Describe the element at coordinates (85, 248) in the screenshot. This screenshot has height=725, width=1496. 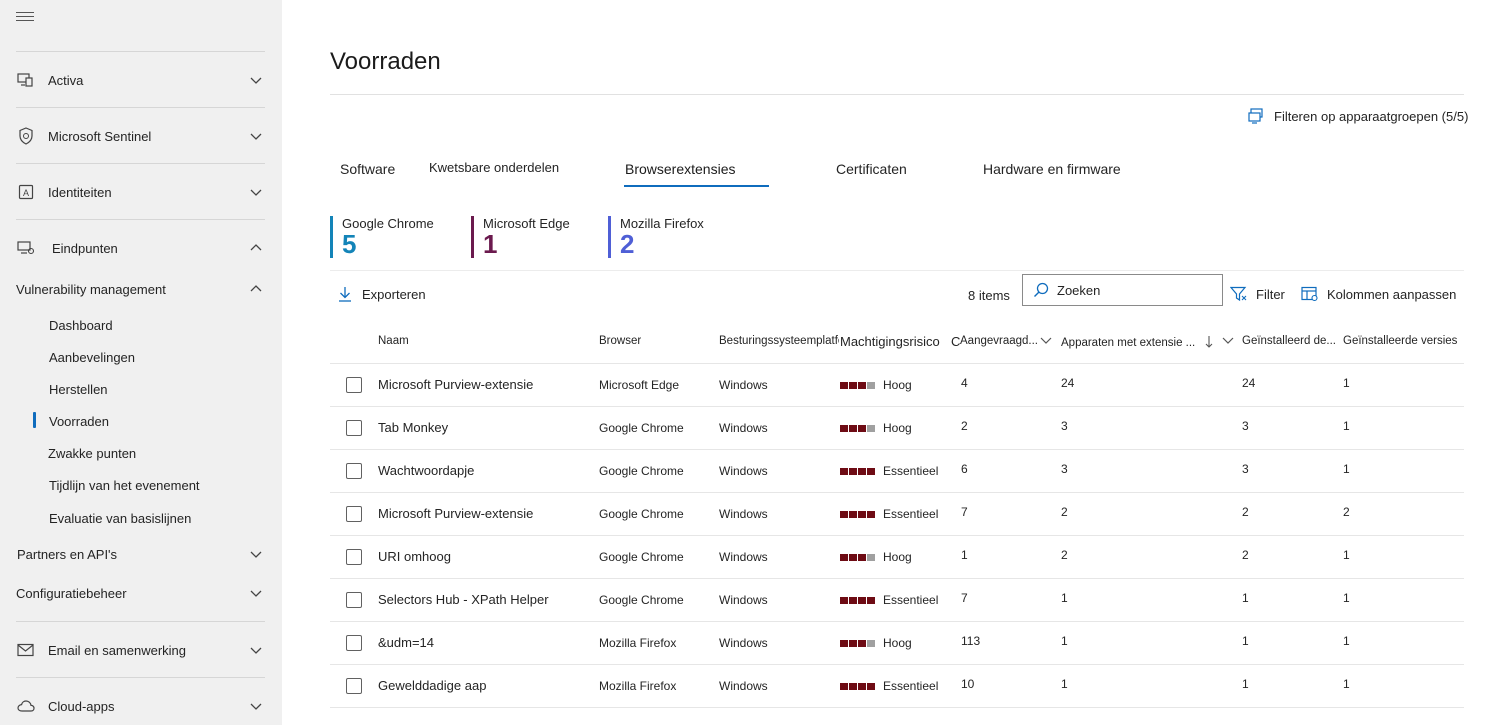
I see `sidebar-group-label: Eindpunten` at that location.